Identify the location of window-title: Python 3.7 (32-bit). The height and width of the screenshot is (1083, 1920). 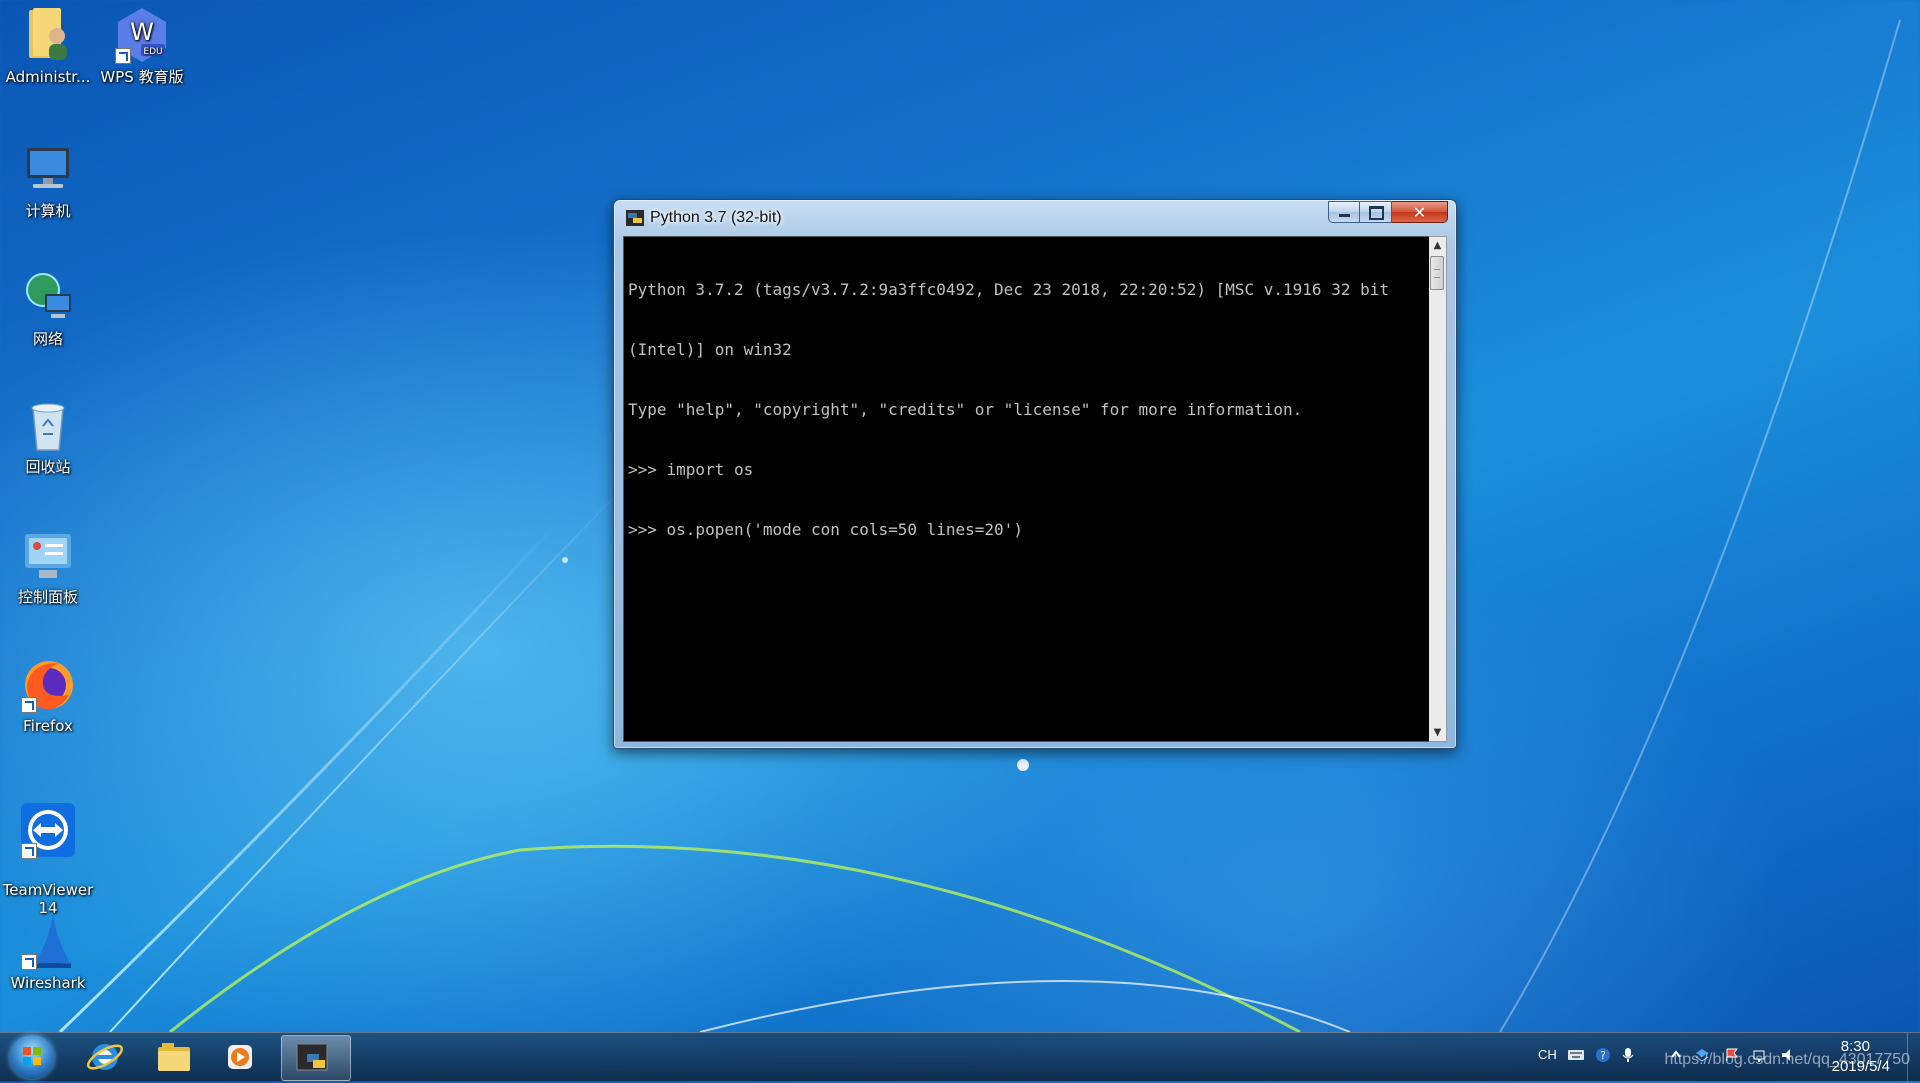
(716, 217).